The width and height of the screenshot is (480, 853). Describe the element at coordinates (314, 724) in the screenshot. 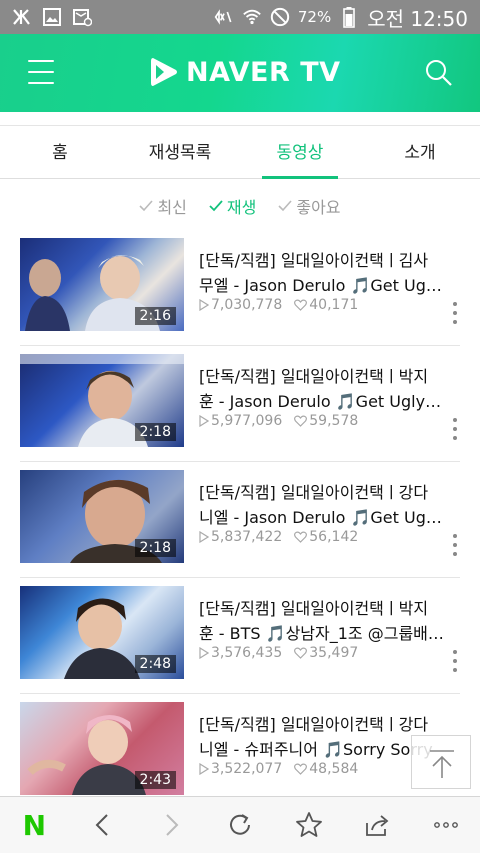

I see `video-title-line: [단독/직캠] 일대일아이컨택ㅣ강다` at that location.